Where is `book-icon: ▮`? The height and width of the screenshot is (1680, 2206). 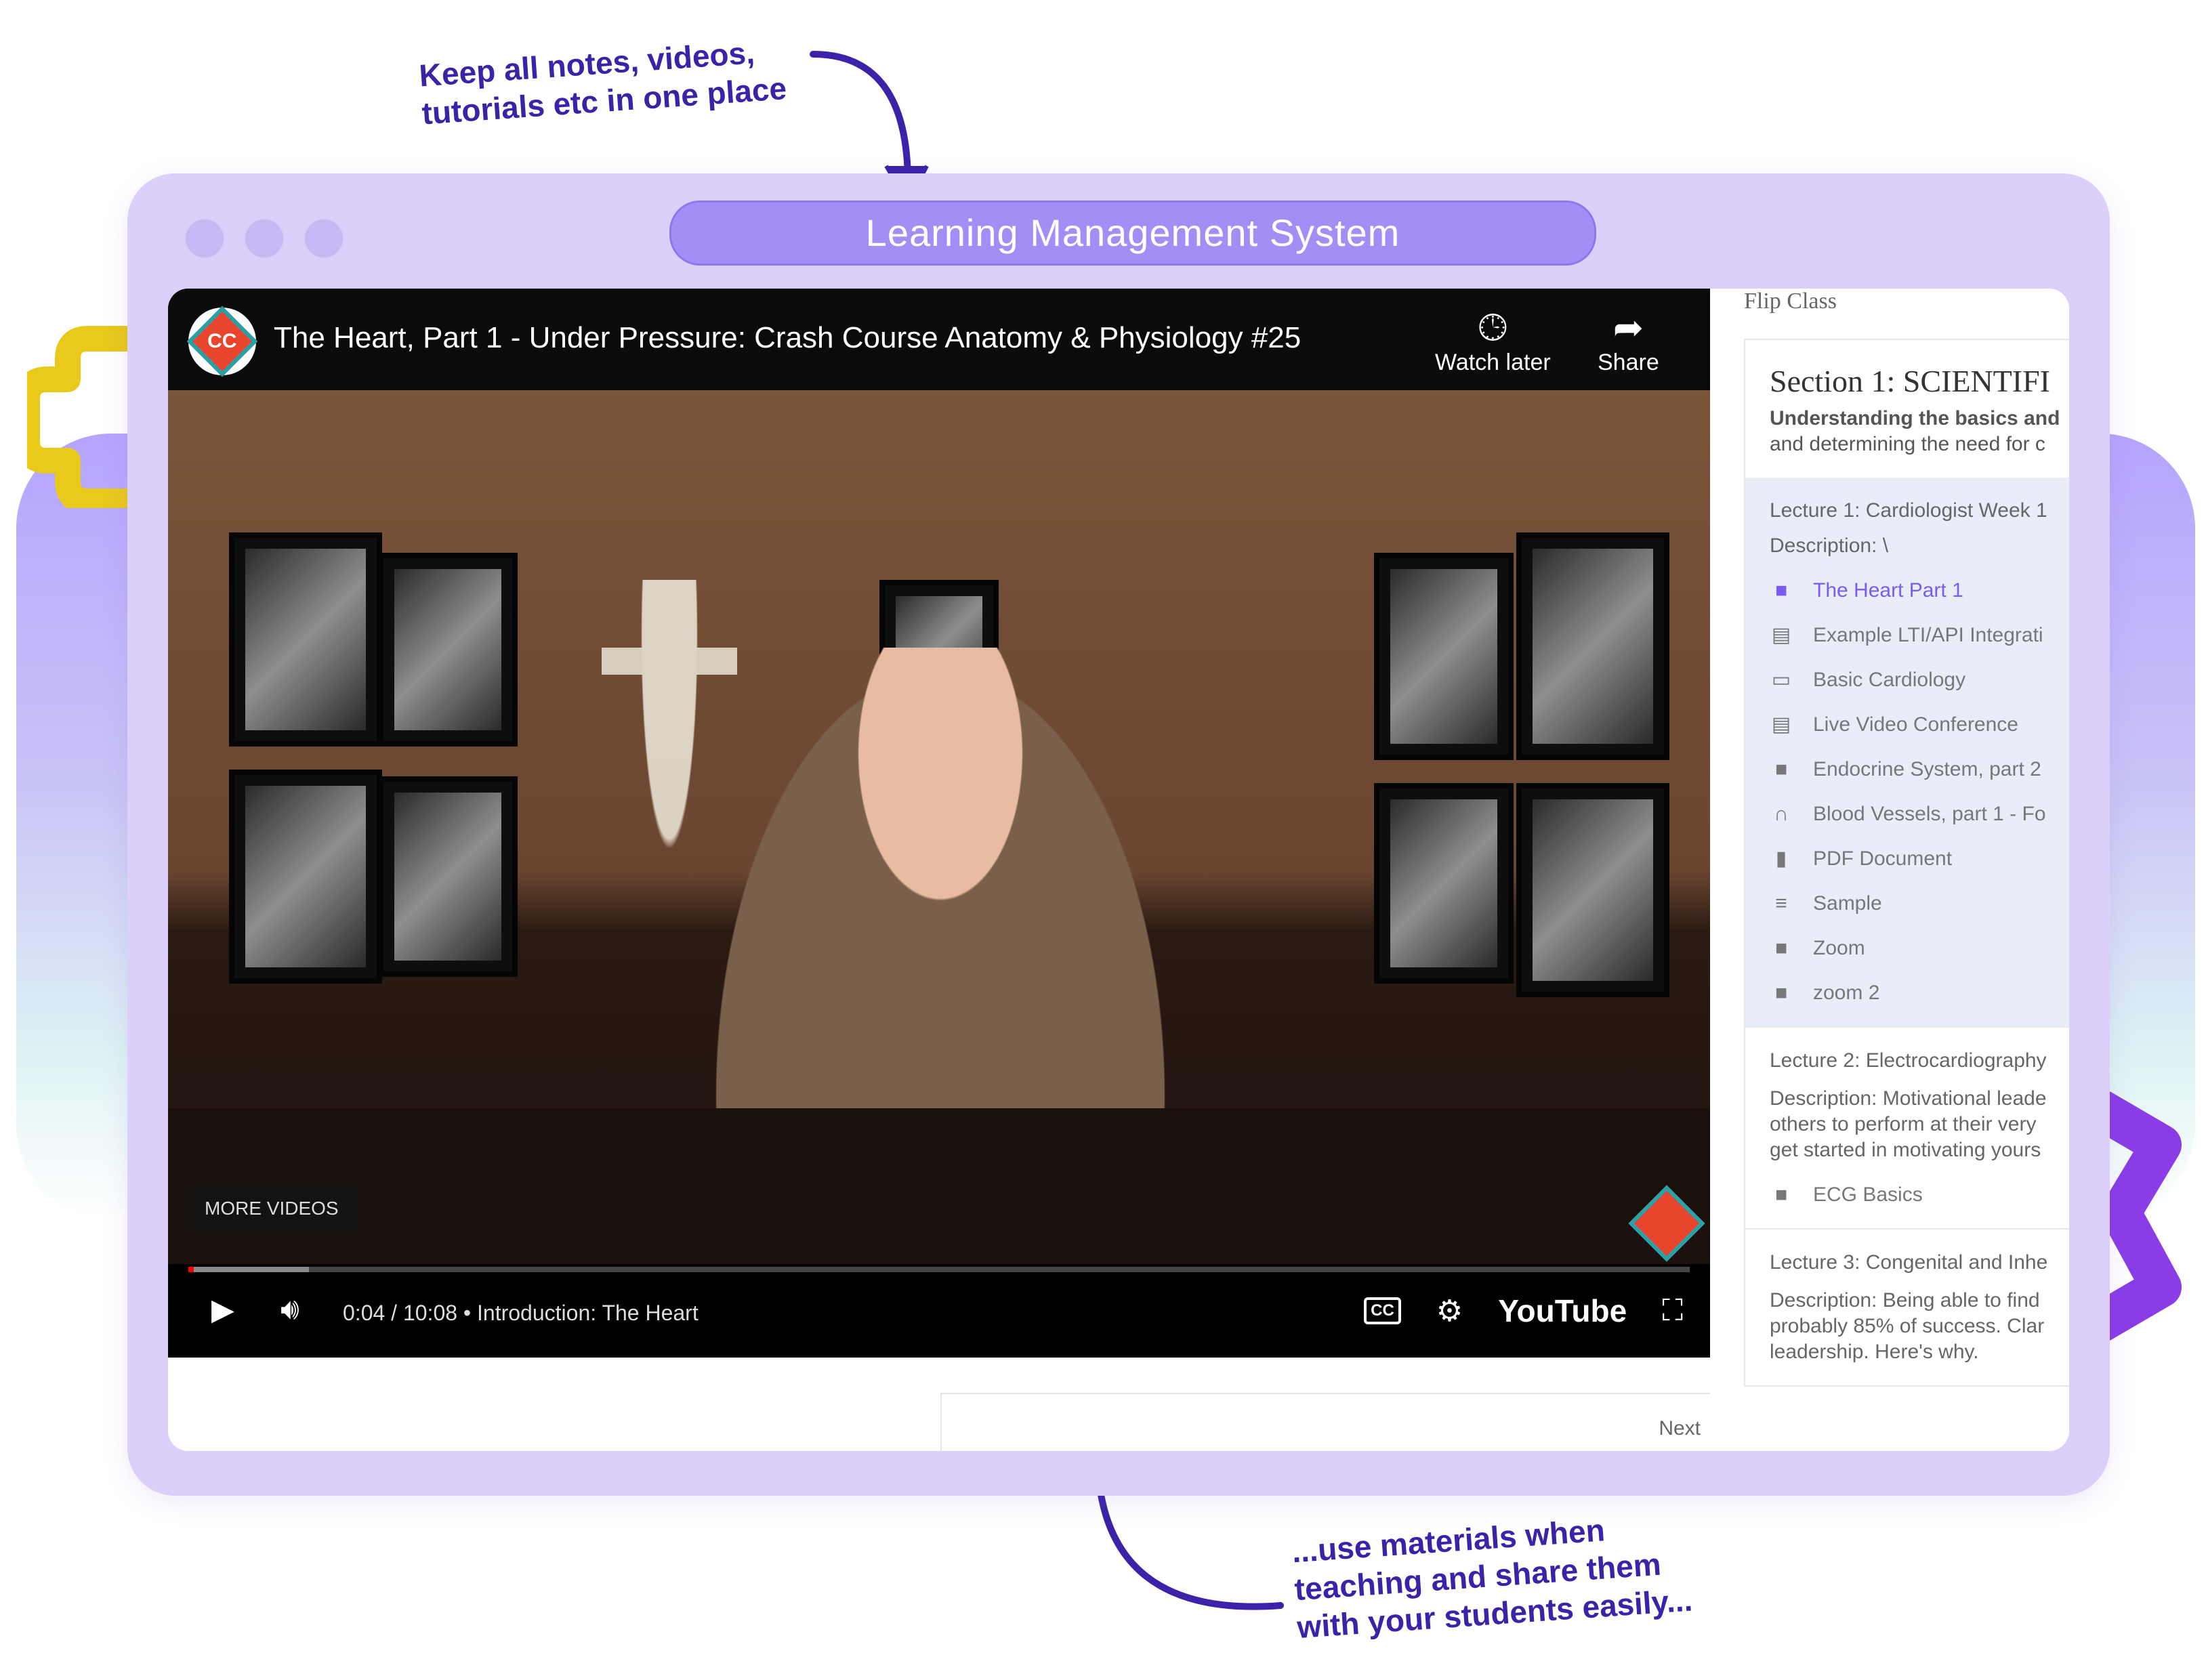 book-icon: ▮ is located at coordinates (1781, 858).